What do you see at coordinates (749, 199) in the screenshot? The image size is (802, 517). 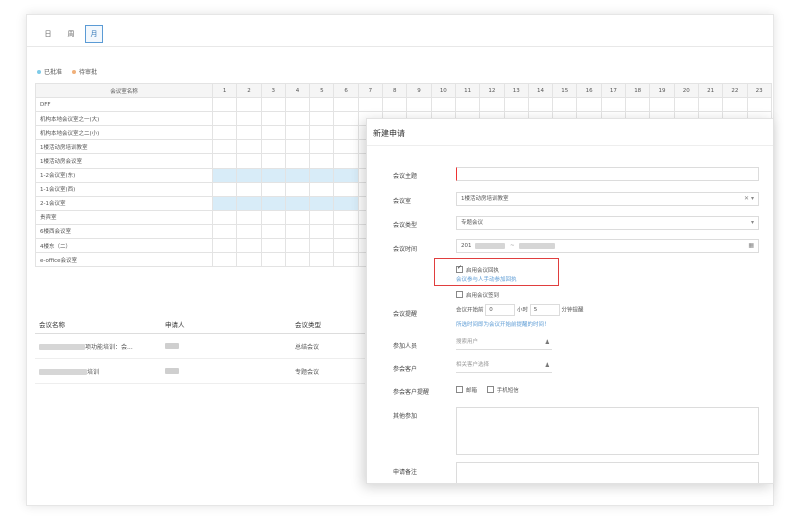 I see `clear-chevron-icon: ✕ ▾` at bounding box center [749, 199].